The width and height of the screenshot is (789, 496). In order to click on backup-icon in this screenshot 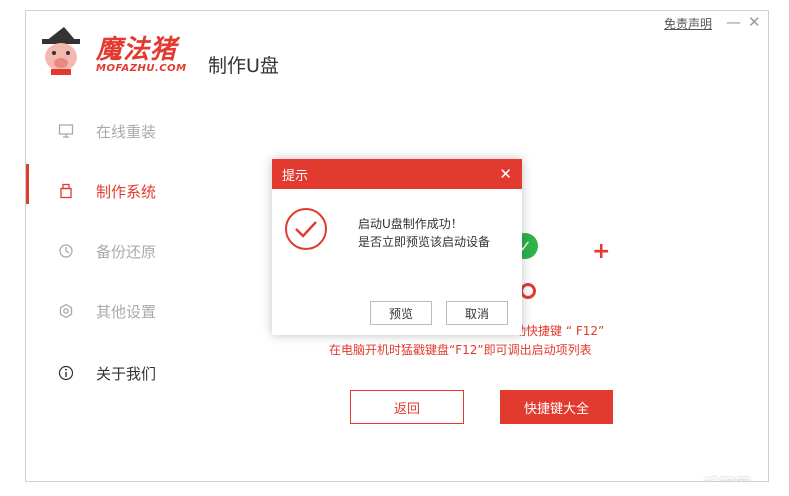, I will do `click(66, 251)`.